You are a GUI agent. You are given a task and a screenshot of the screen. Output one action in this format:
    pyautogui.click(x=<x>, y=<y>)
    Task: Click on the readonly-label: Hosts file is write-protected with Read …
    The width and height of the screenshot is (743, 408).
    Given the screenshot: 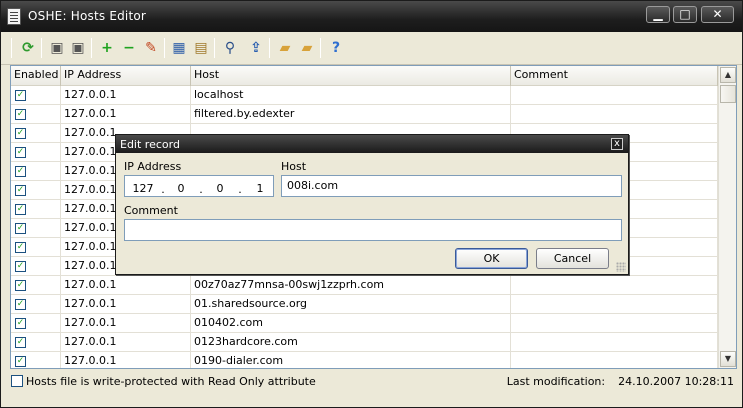 What is the action you would take?
    pyautogui.click(x=171, y=381)
    